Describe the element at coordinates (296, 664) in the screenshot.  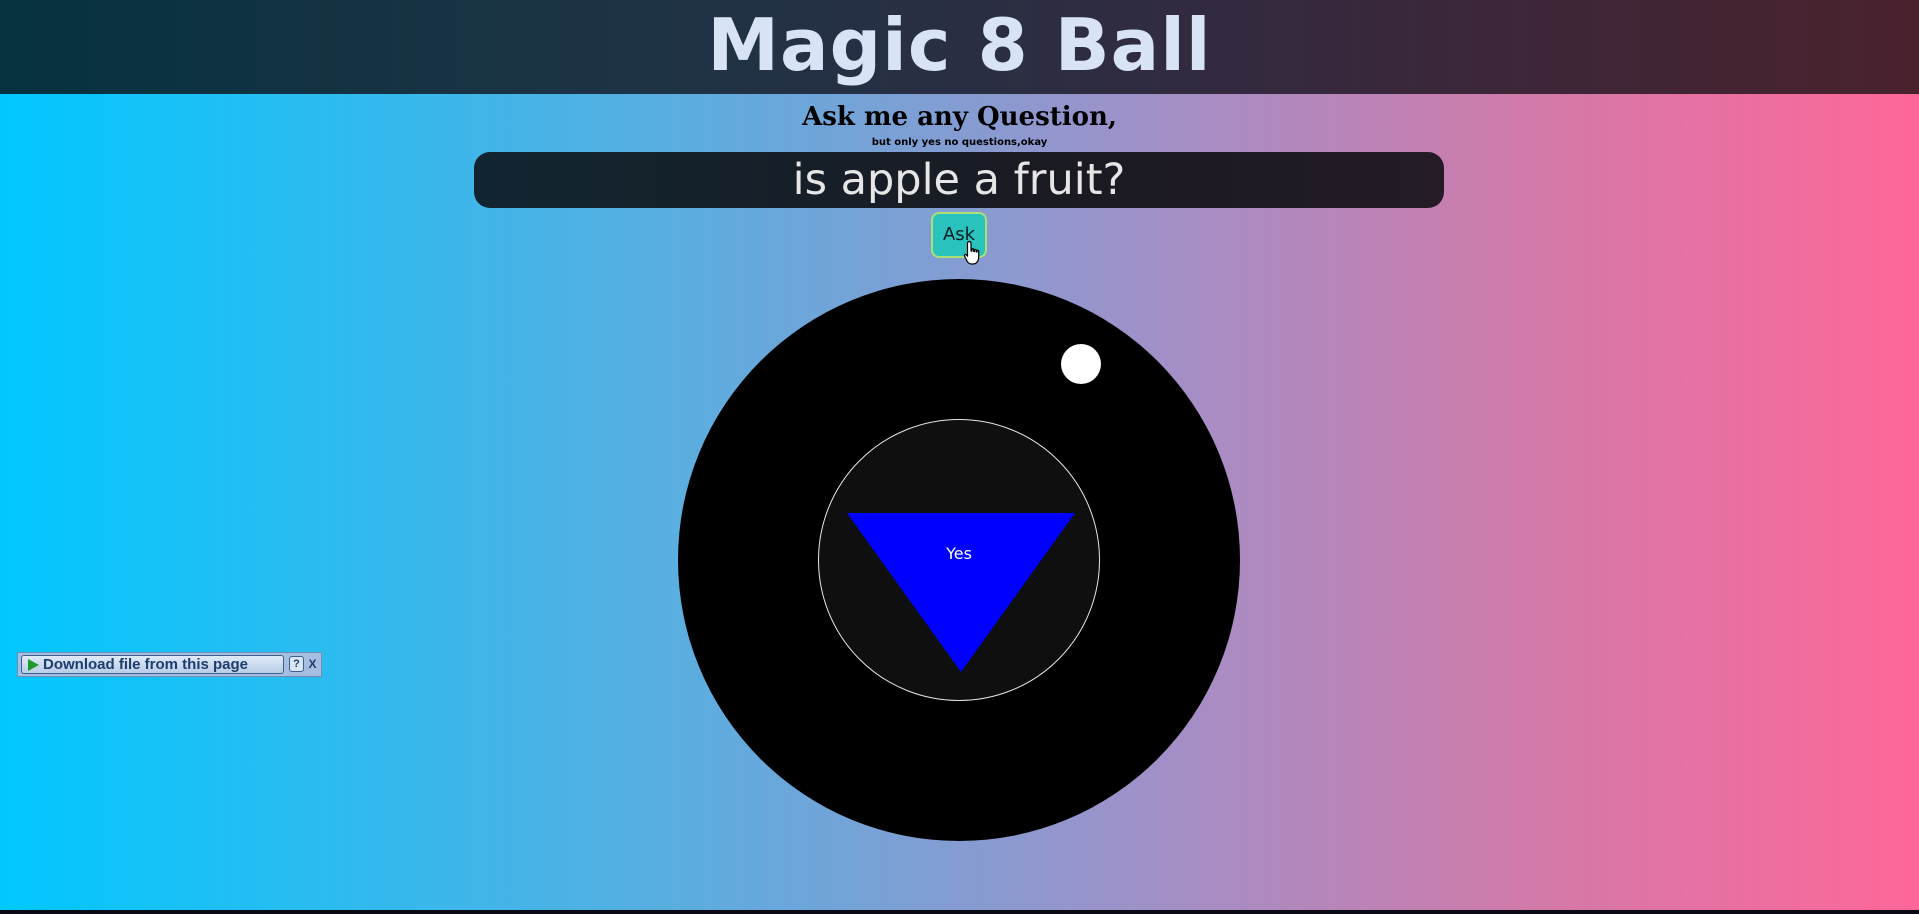
I see `help-button: ?` at that location.